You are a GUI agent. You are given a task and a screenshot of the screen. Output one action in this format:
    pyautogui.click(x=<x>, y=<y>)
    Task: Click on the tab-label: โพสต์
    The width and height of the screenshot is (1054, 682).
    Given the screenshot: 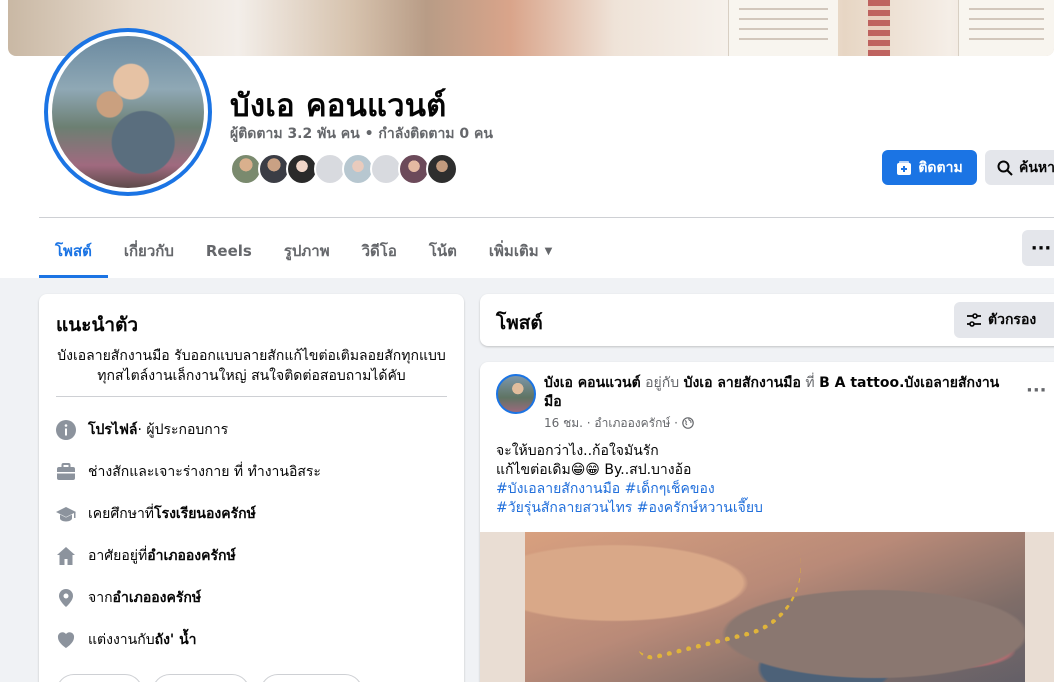 What is the action you would take?
    pyautogui.click(x=73, y=251)
    